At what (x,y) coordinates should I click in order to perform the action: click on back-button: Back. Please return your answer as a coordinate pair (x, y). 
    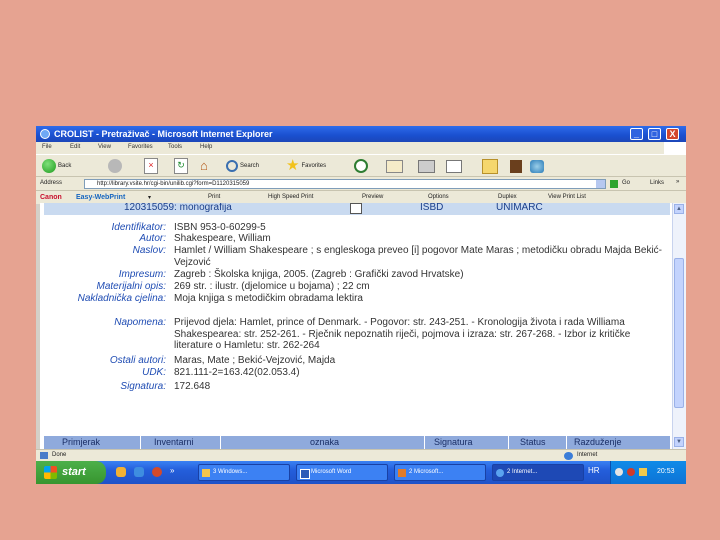
    Looking at the image, I should click on (56, 166).